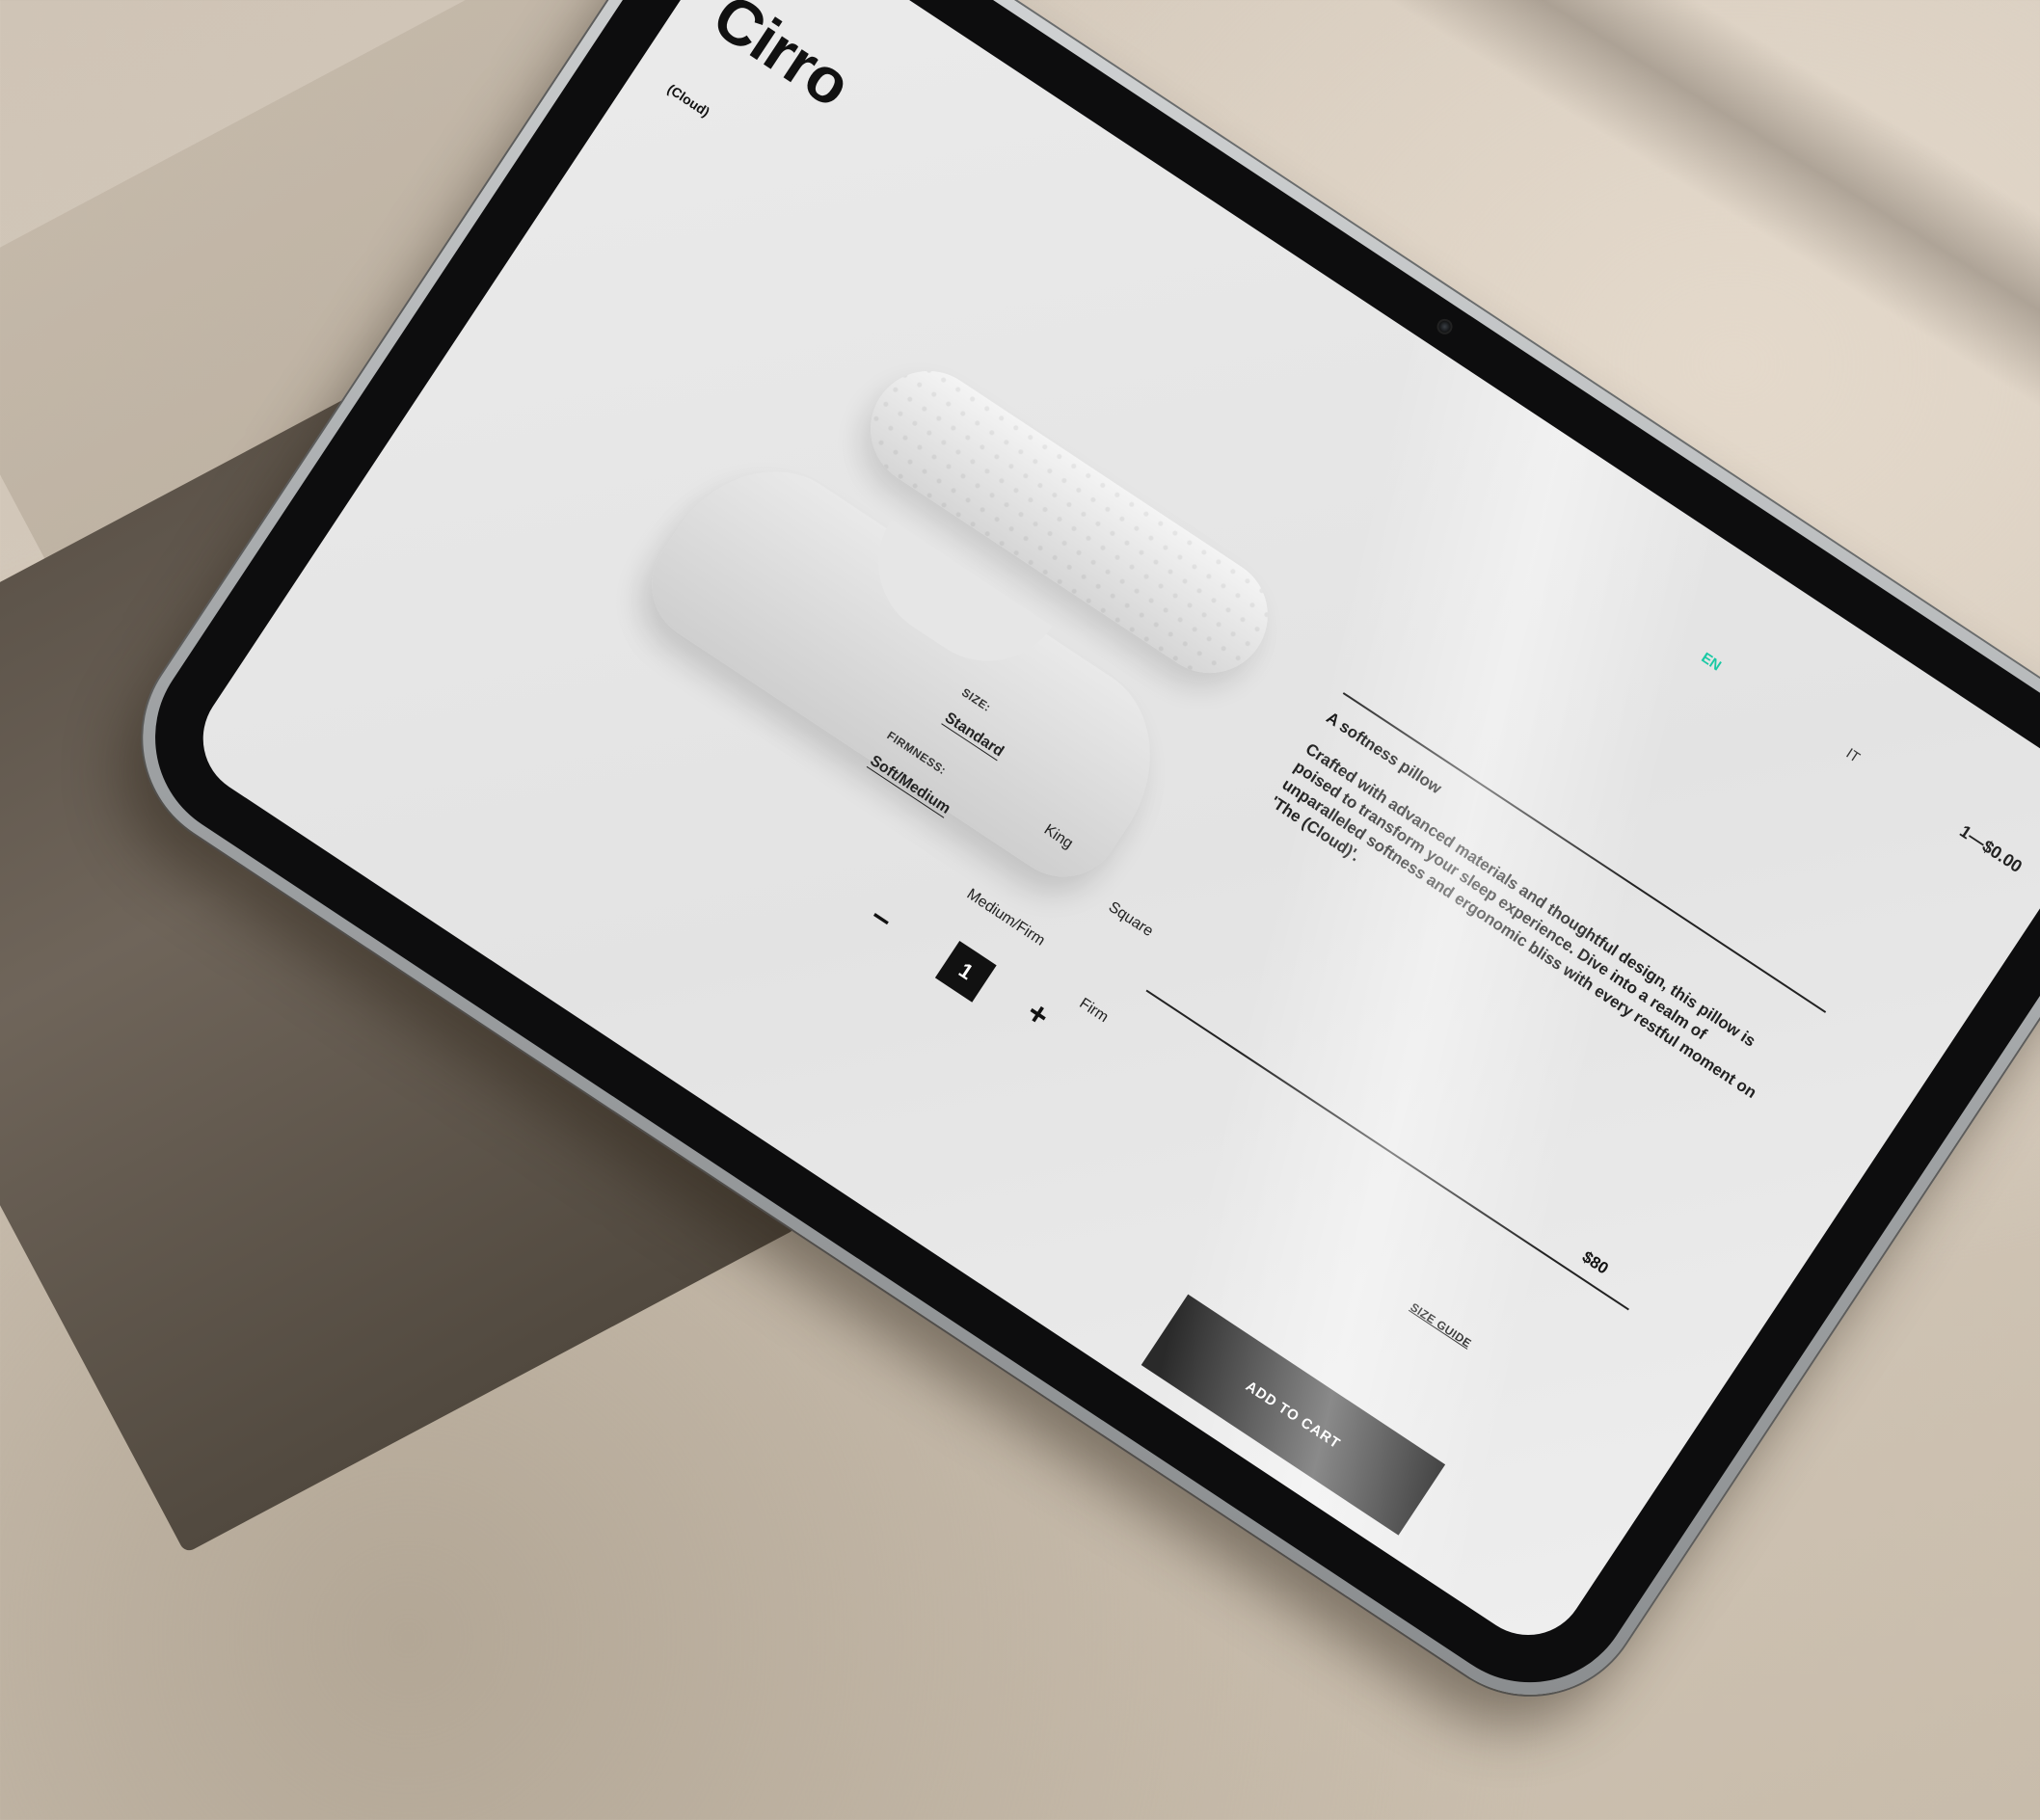 The width and height of the screenshot is (2040, 1820). I want to click on language-en: EN, so click(1712, 663).